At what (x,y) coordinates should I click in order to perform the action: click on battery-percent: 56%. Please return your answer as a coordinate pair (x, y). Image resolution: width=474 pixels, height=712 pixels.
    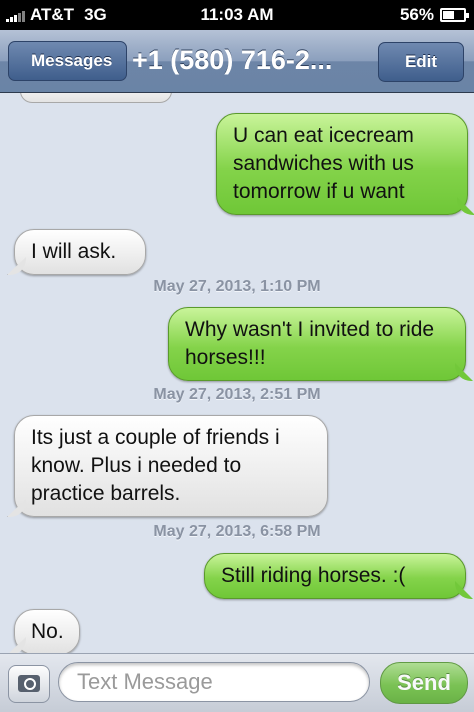
    Looking at the image, I should click on (416, 14).